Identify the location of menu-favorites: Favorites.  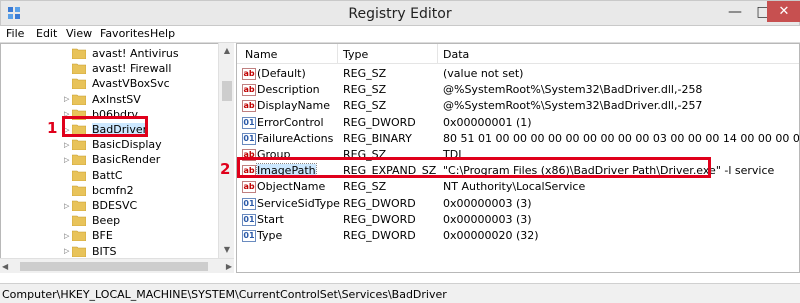
(125, 33).